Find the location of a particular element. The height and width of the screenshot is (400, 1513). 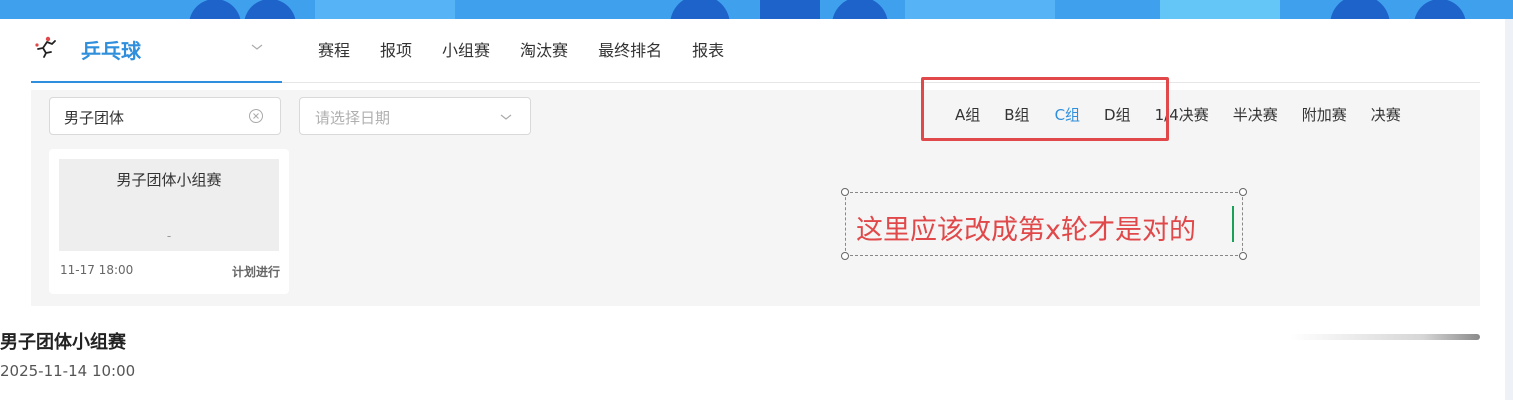

section-title: 男子团体小组赛 is located at coordinates (63, 342).